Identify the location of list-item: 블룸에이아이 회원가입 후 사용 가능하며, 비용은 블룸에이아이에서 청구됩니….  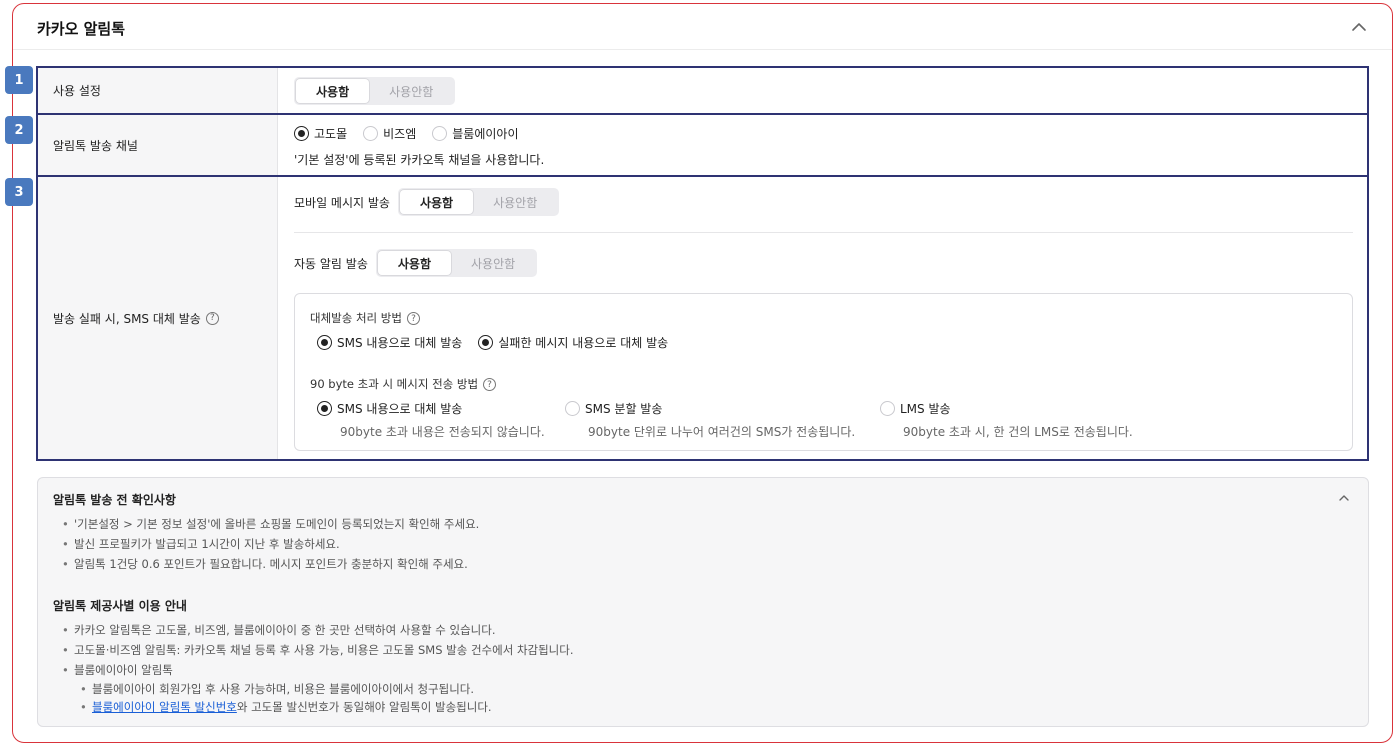
(327, 689).